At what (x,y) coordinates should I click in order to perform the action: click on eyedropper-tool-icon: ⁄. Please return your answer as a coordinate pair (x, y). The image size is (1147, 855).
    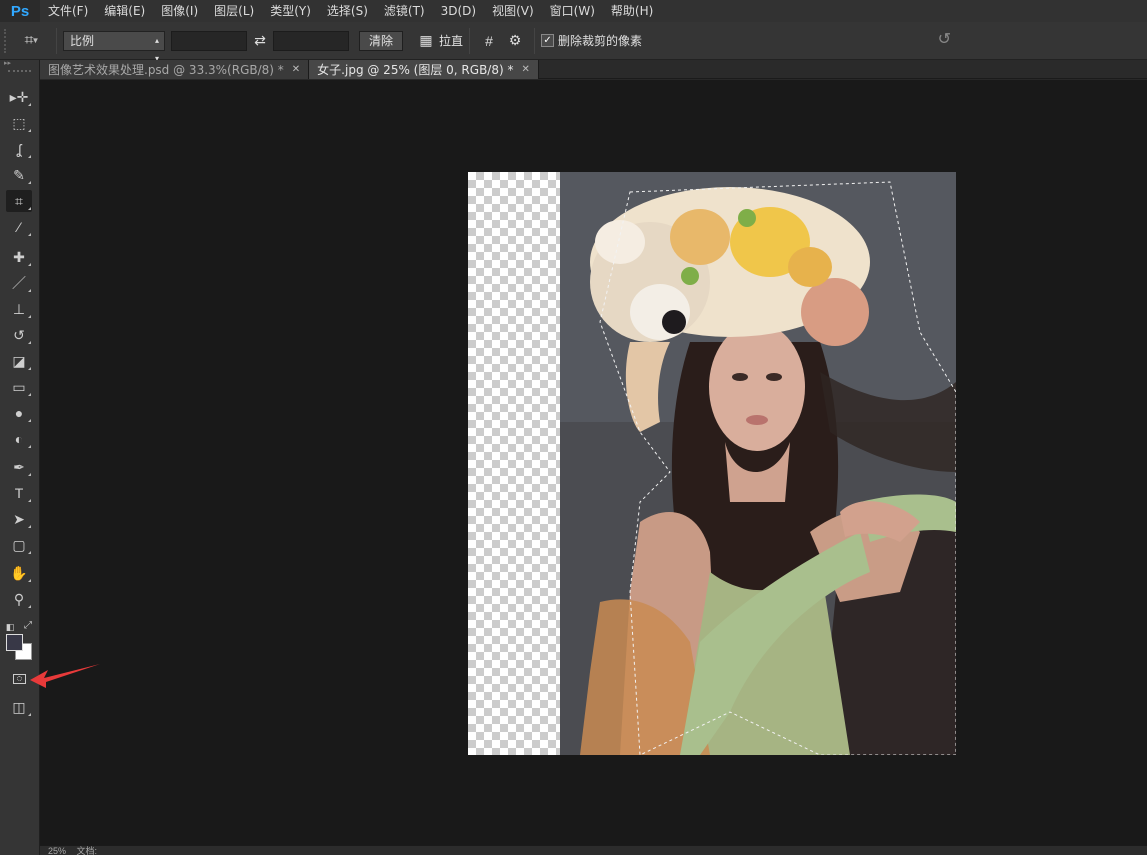
    Looking at the image, I should click on (19, 227).